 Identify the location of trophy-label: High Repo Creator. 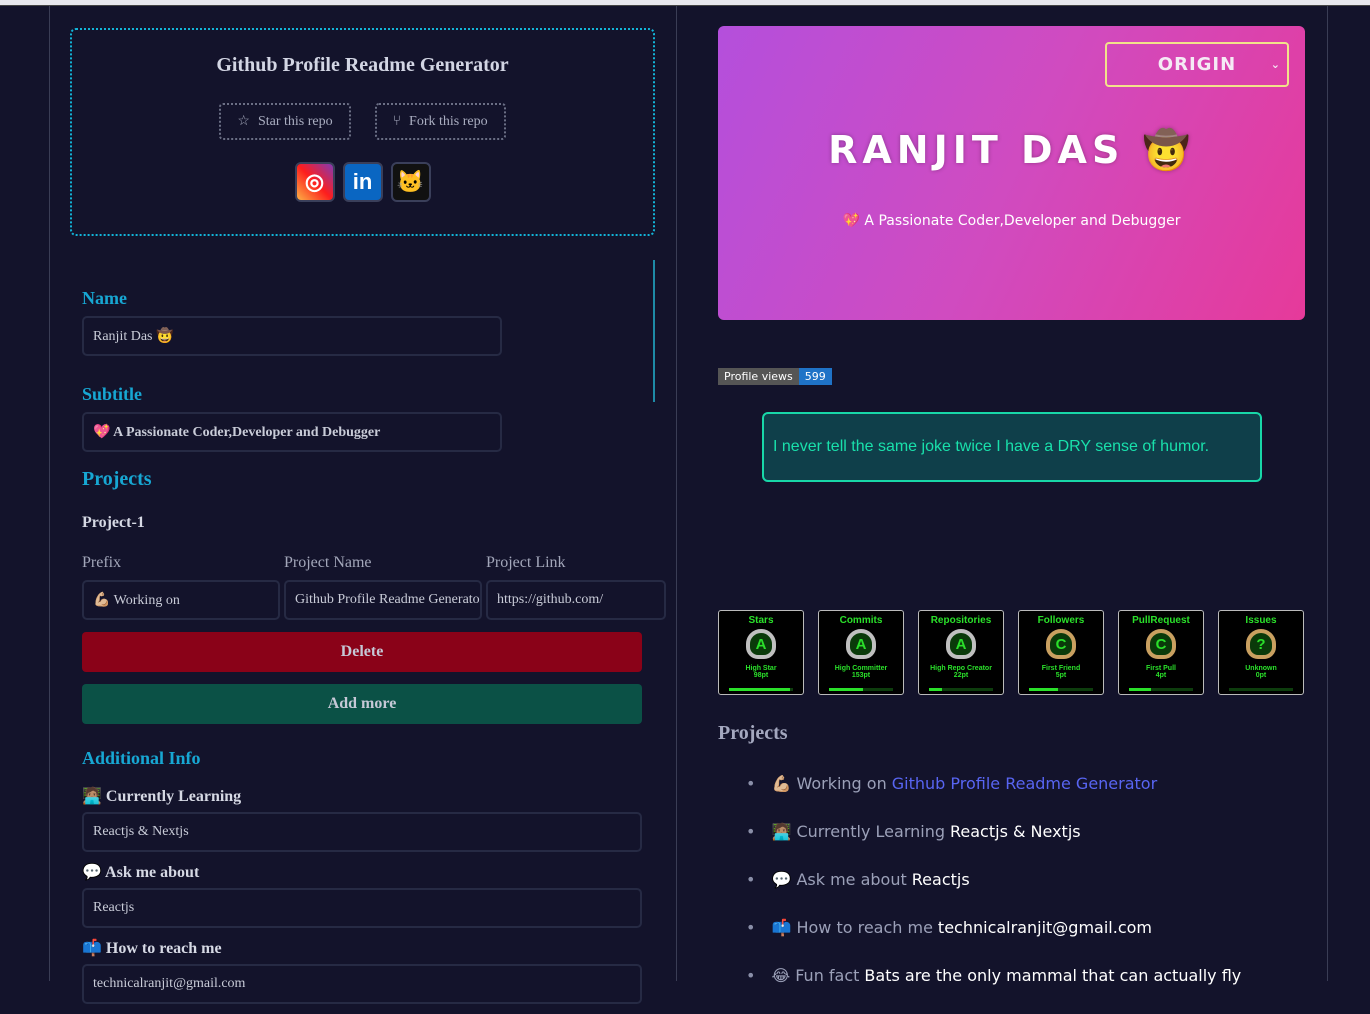
(961, 668).